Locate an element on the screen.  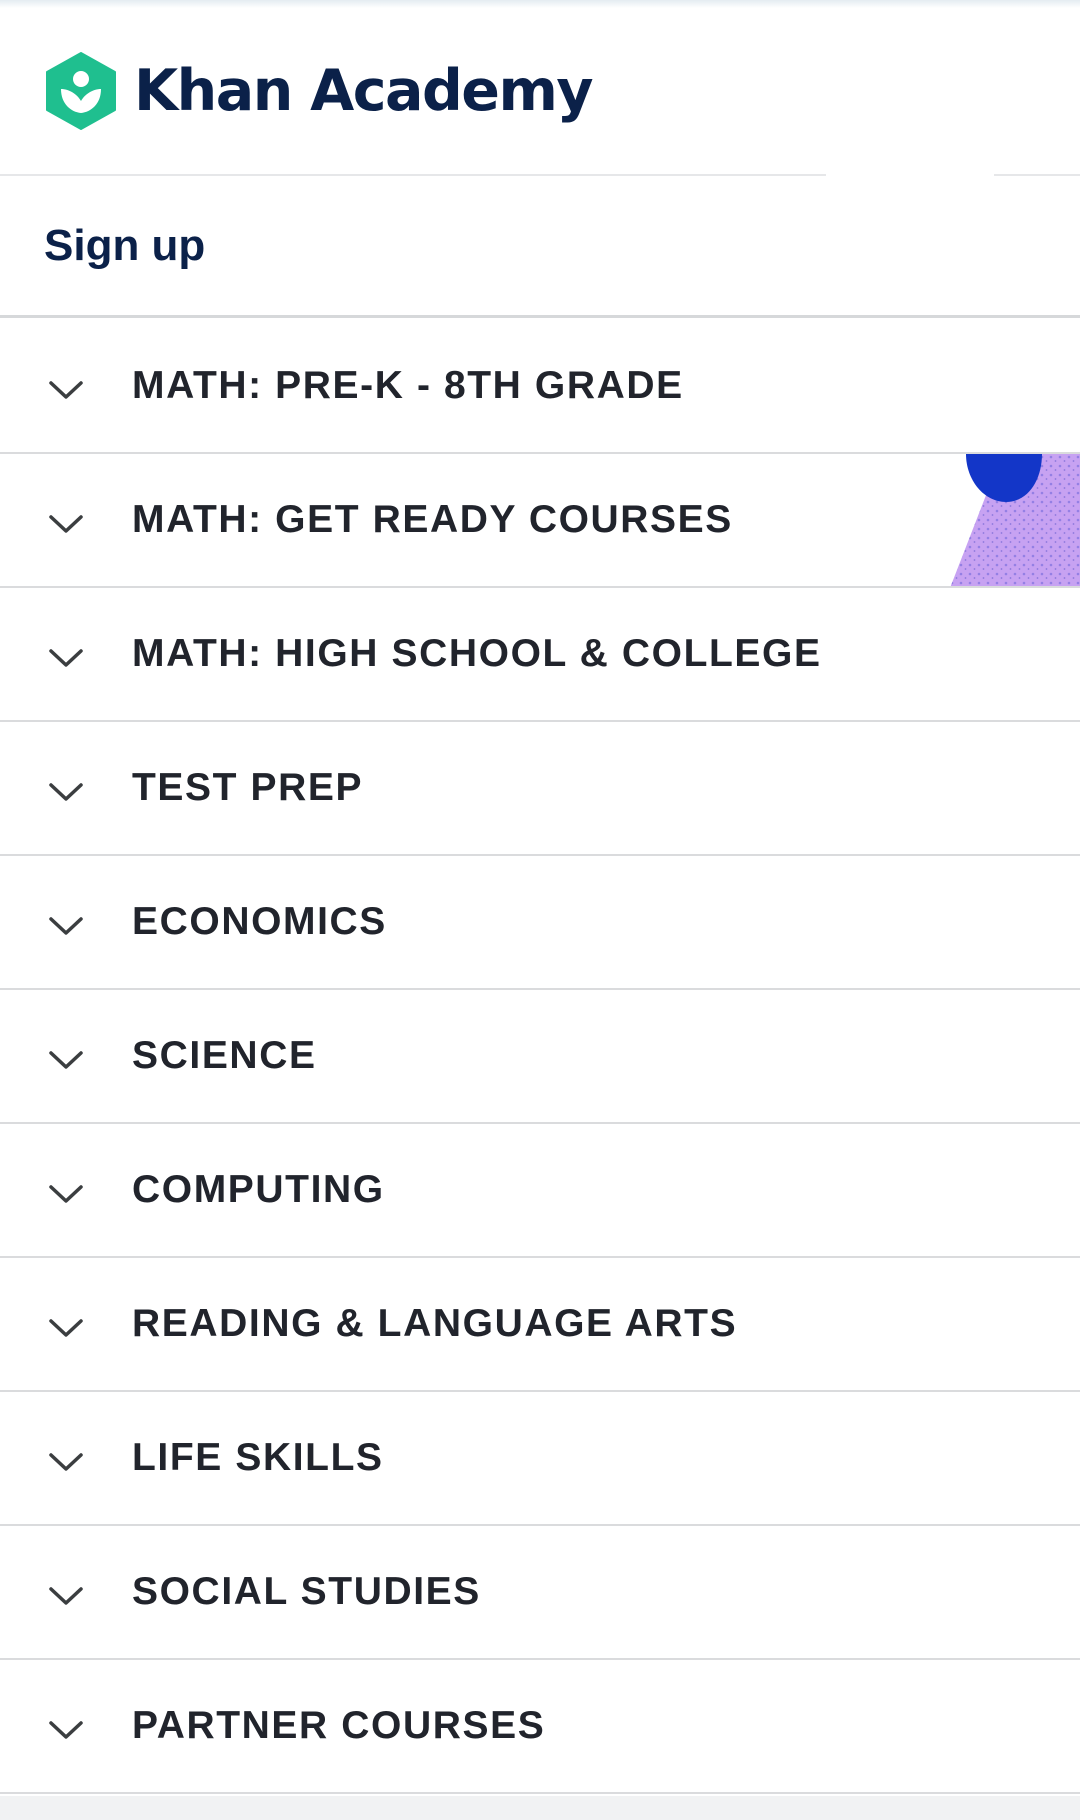
menu-item-partner-courses: PARTNER COURSES is located at coordinates (540, 1727).